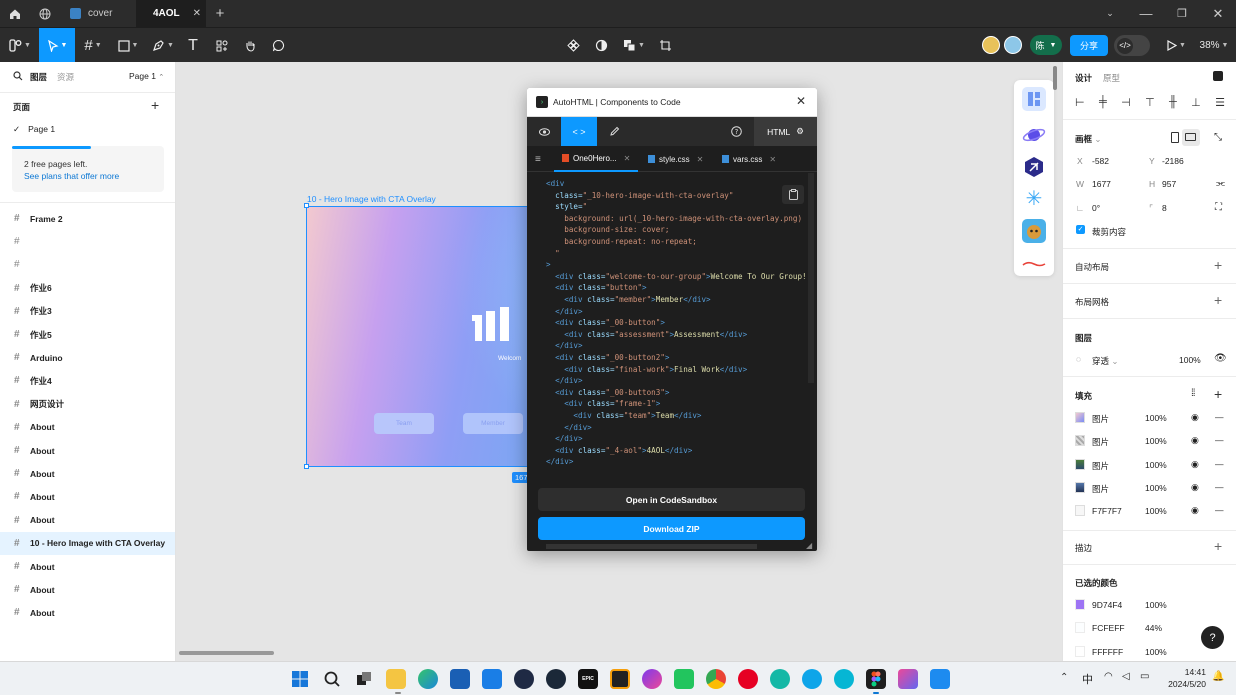 This screenshot has height=695, width=1236. I want to click on resize-to-fit-icon: ⤡, so click(1218, 137).